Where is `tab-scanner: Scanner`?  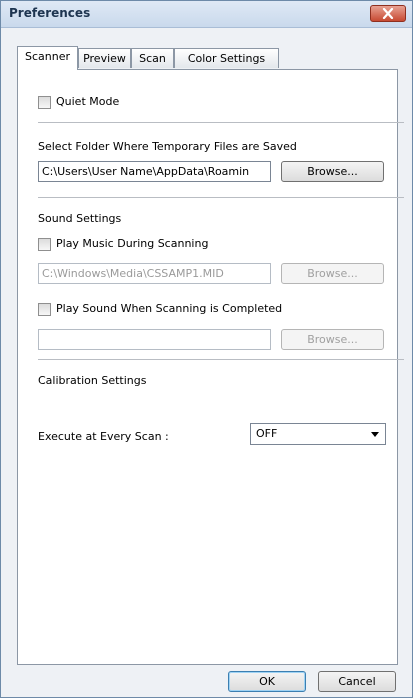 tab-scanner: Scanner is located at coordinates (47, 58).